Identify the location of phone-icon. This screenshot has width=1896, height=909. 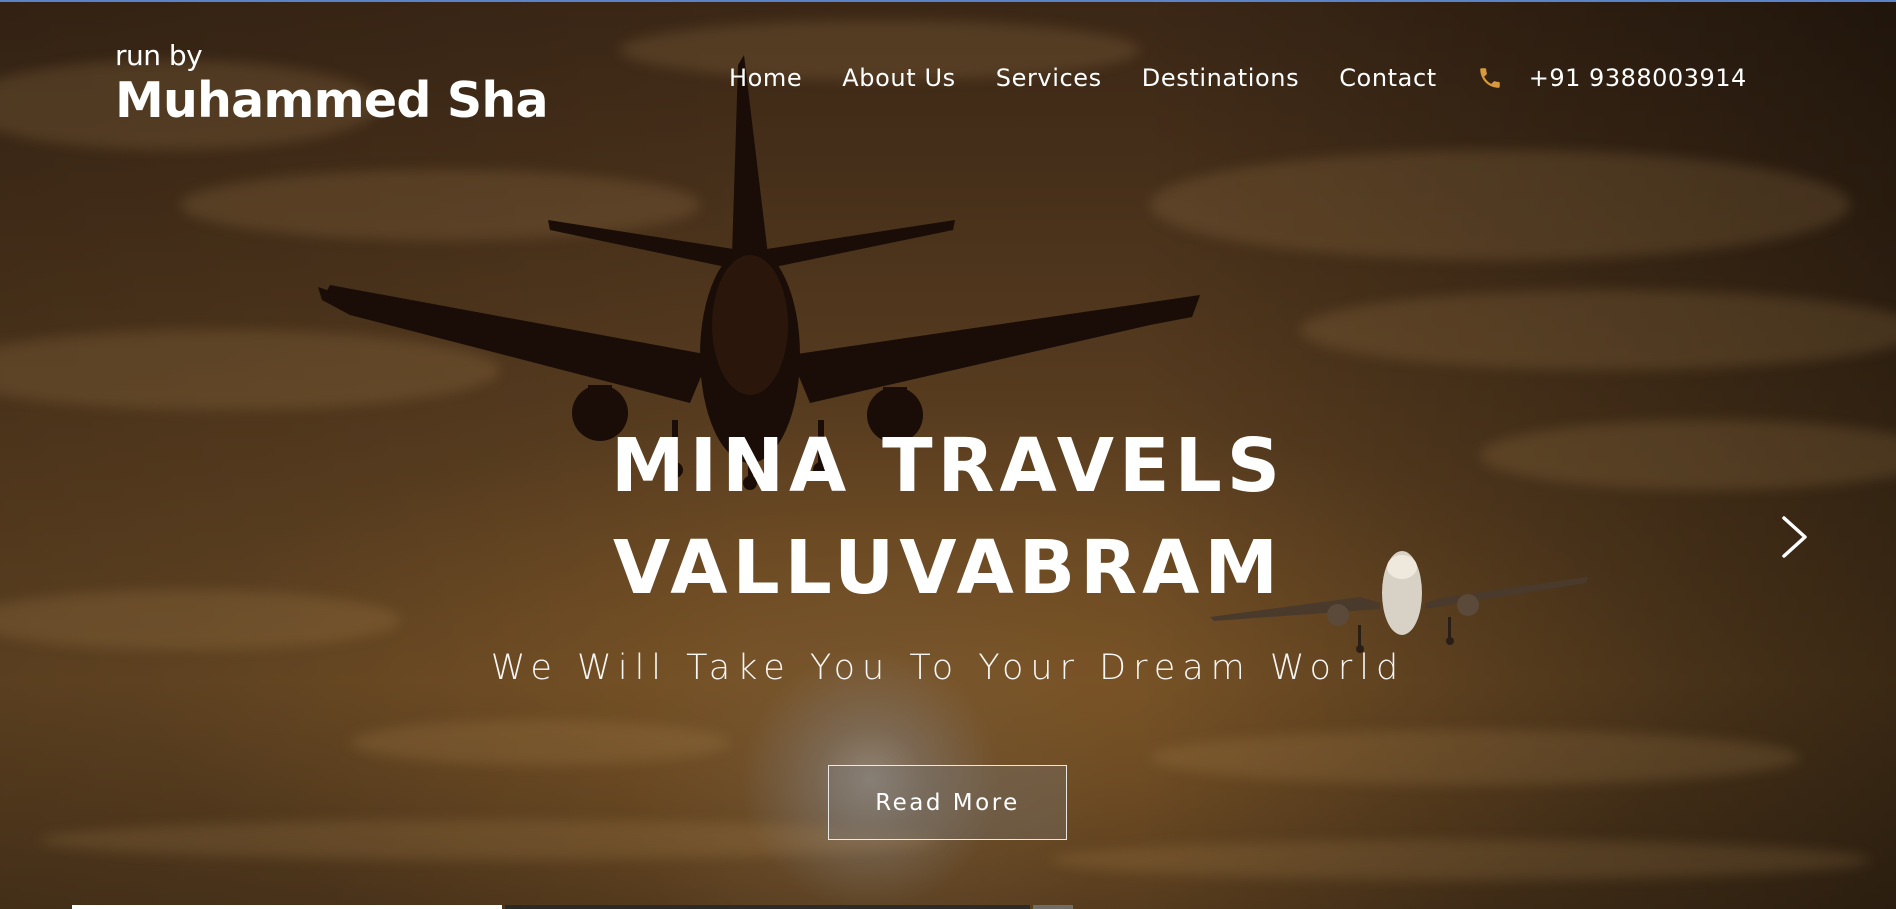
(1490, 78).